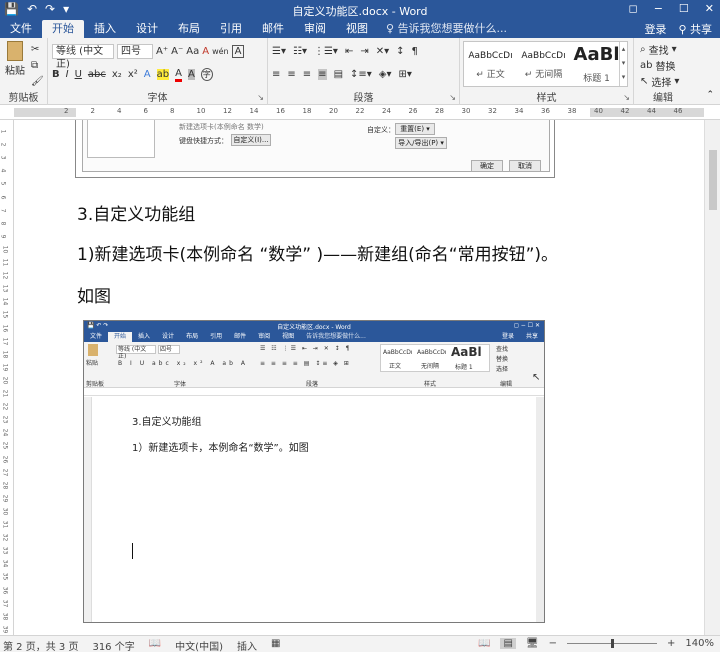 The image size is (720, 653). What do you see at coordinates (37, 81) in the screenshot?
I see `format-painter-icon: 🖌` at bounding box center [37, 81].